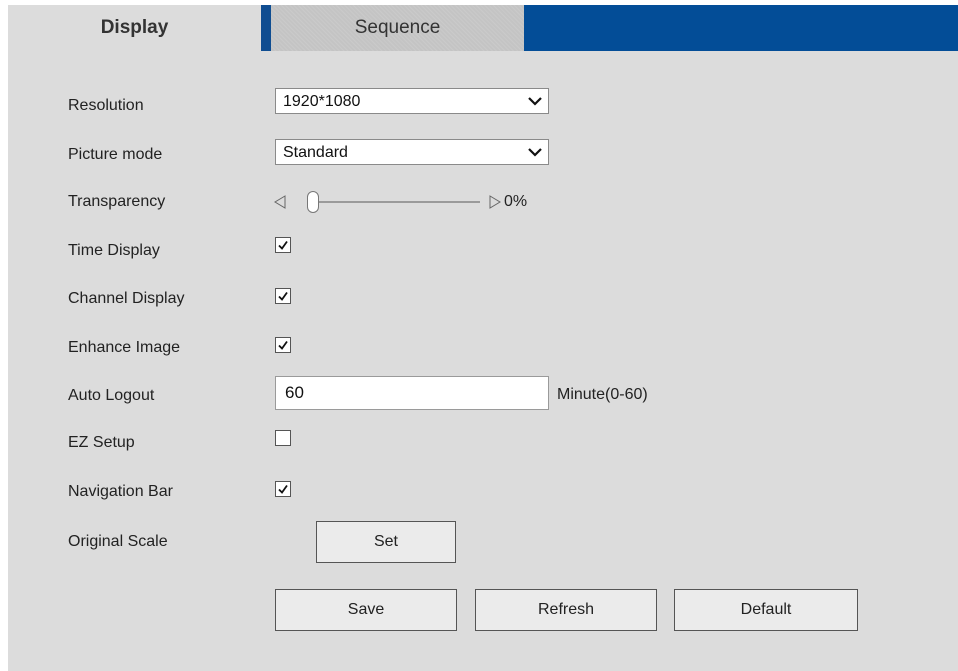 Image resolution: width=958 pixels, height=671 pixels. What do you see at coordinates (602, 394) in the screenshot?
I see `auto-logout-unit: Minute(0-60)` at bounding box center [602, 394].